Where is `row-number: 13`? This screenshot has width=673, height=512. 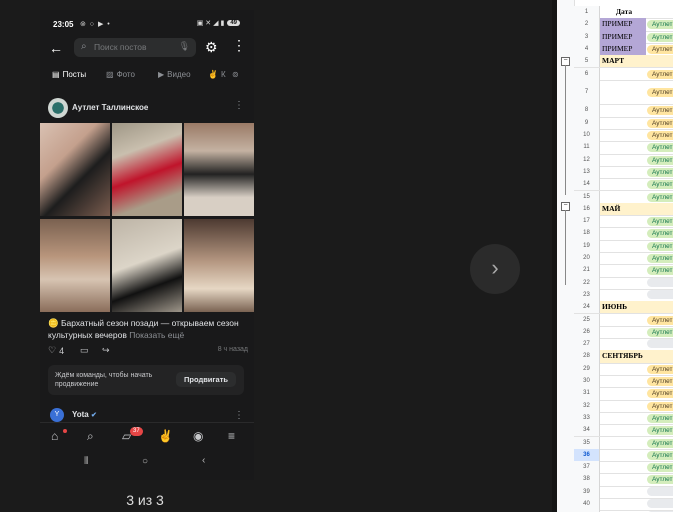
row-number: 13 is located at coordinates (587, 172).